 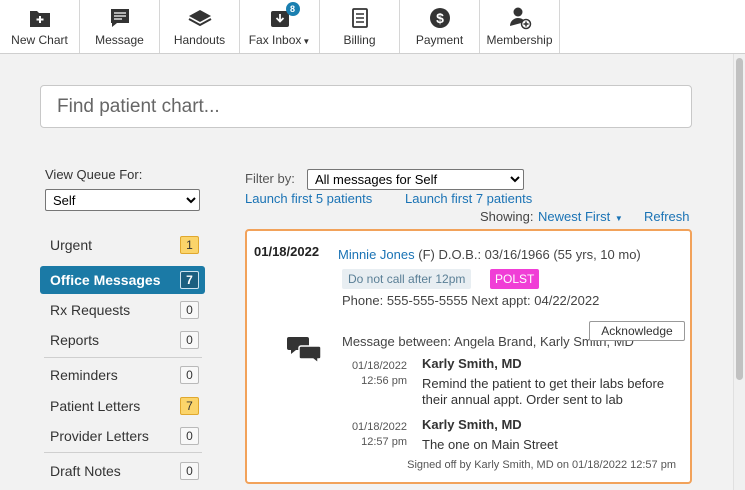 What do you see at coordinates (292, 9) in the screenshot?
I see `fax-count-badge: 8` at bounding box center [292, 9].